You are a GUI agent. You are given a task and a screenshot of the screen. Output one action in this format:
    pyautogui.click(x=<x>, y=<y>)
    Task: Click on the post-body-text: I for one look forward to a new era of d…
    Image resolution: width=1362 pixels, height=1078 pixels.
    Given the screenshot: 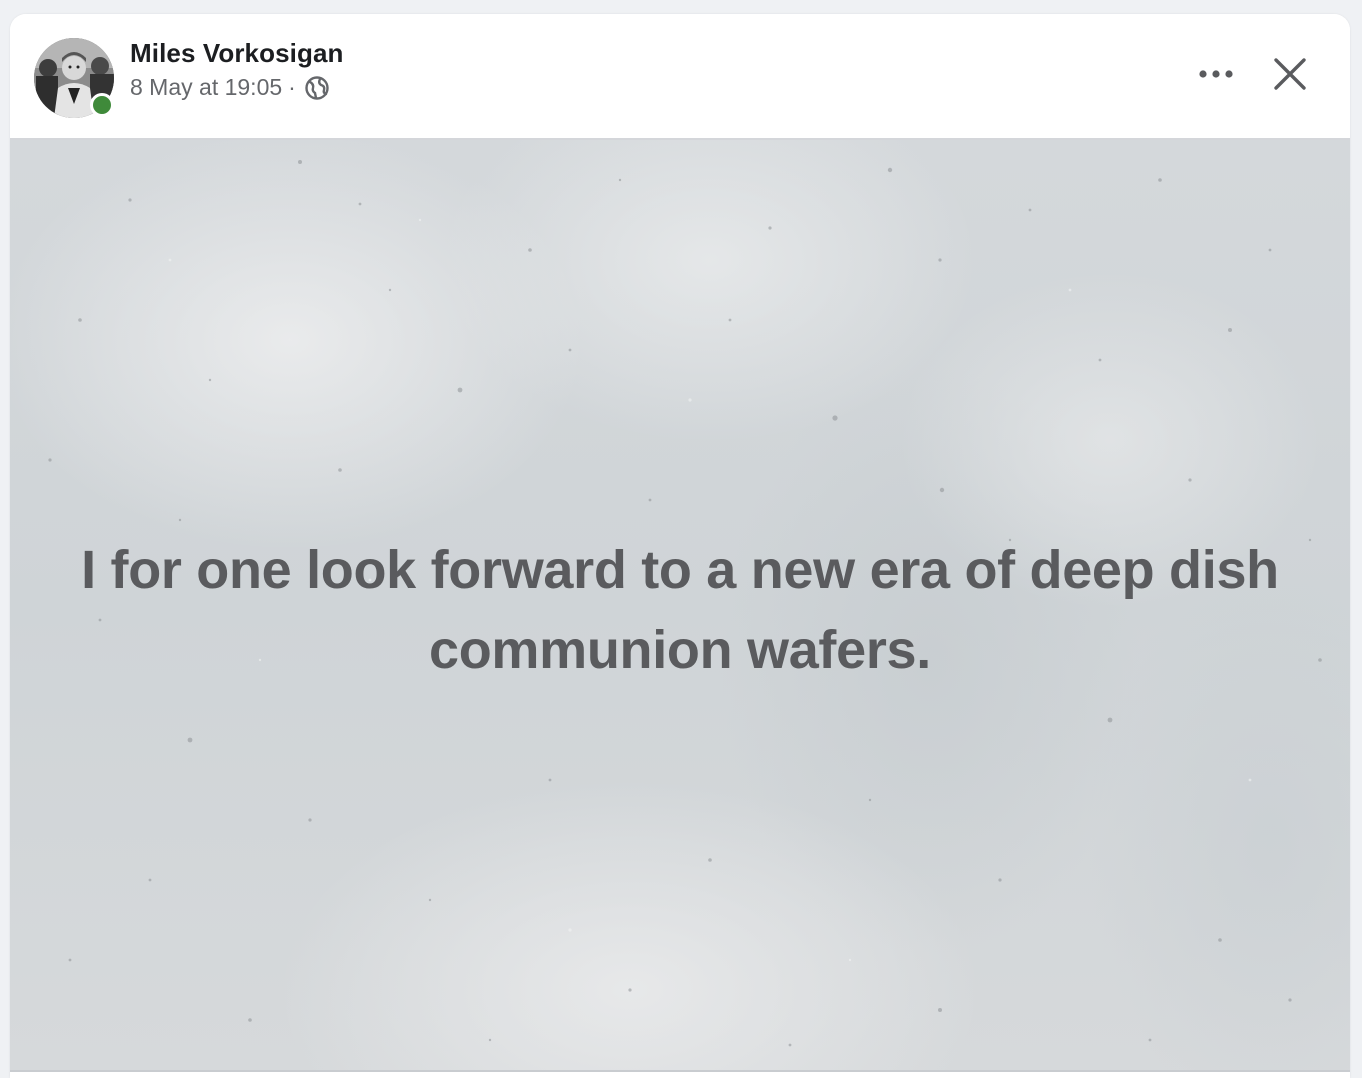 What is the action you would take?
    pyautogui.click(x=680, y=610)
    